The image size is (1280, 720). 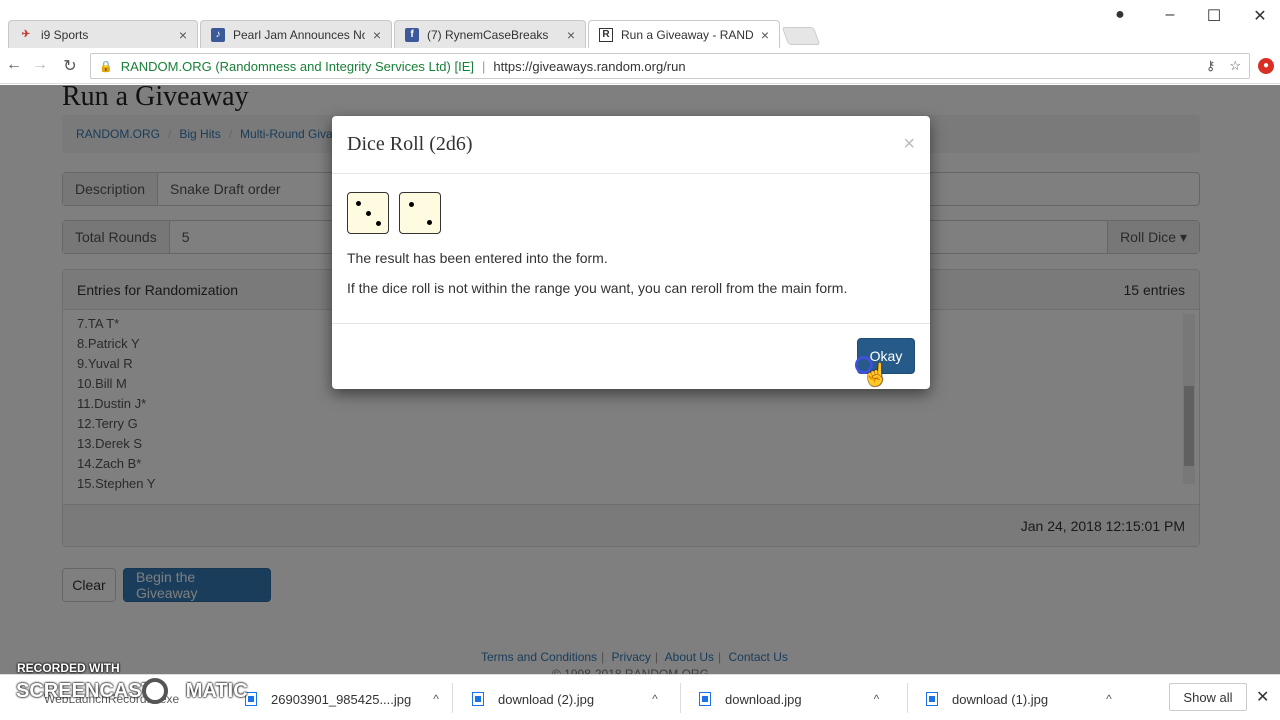 I want to click on download-item: 26903901_985425....jpg ^, so click(x=342, y=699).